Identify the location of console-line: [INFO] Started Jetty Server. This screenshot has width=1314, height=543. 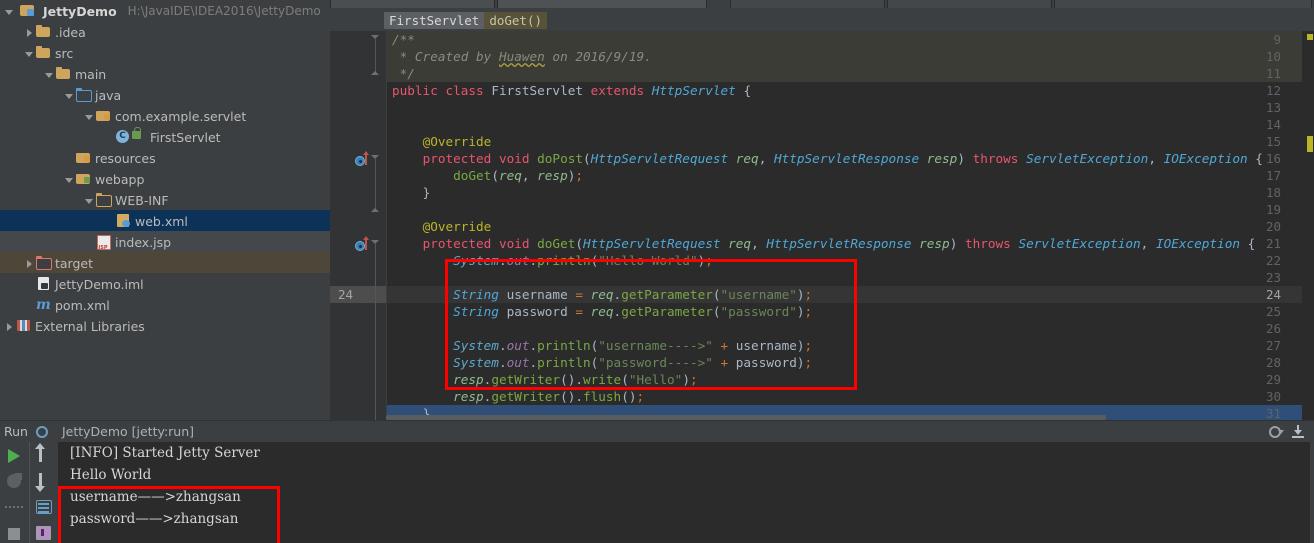
(165, 453).